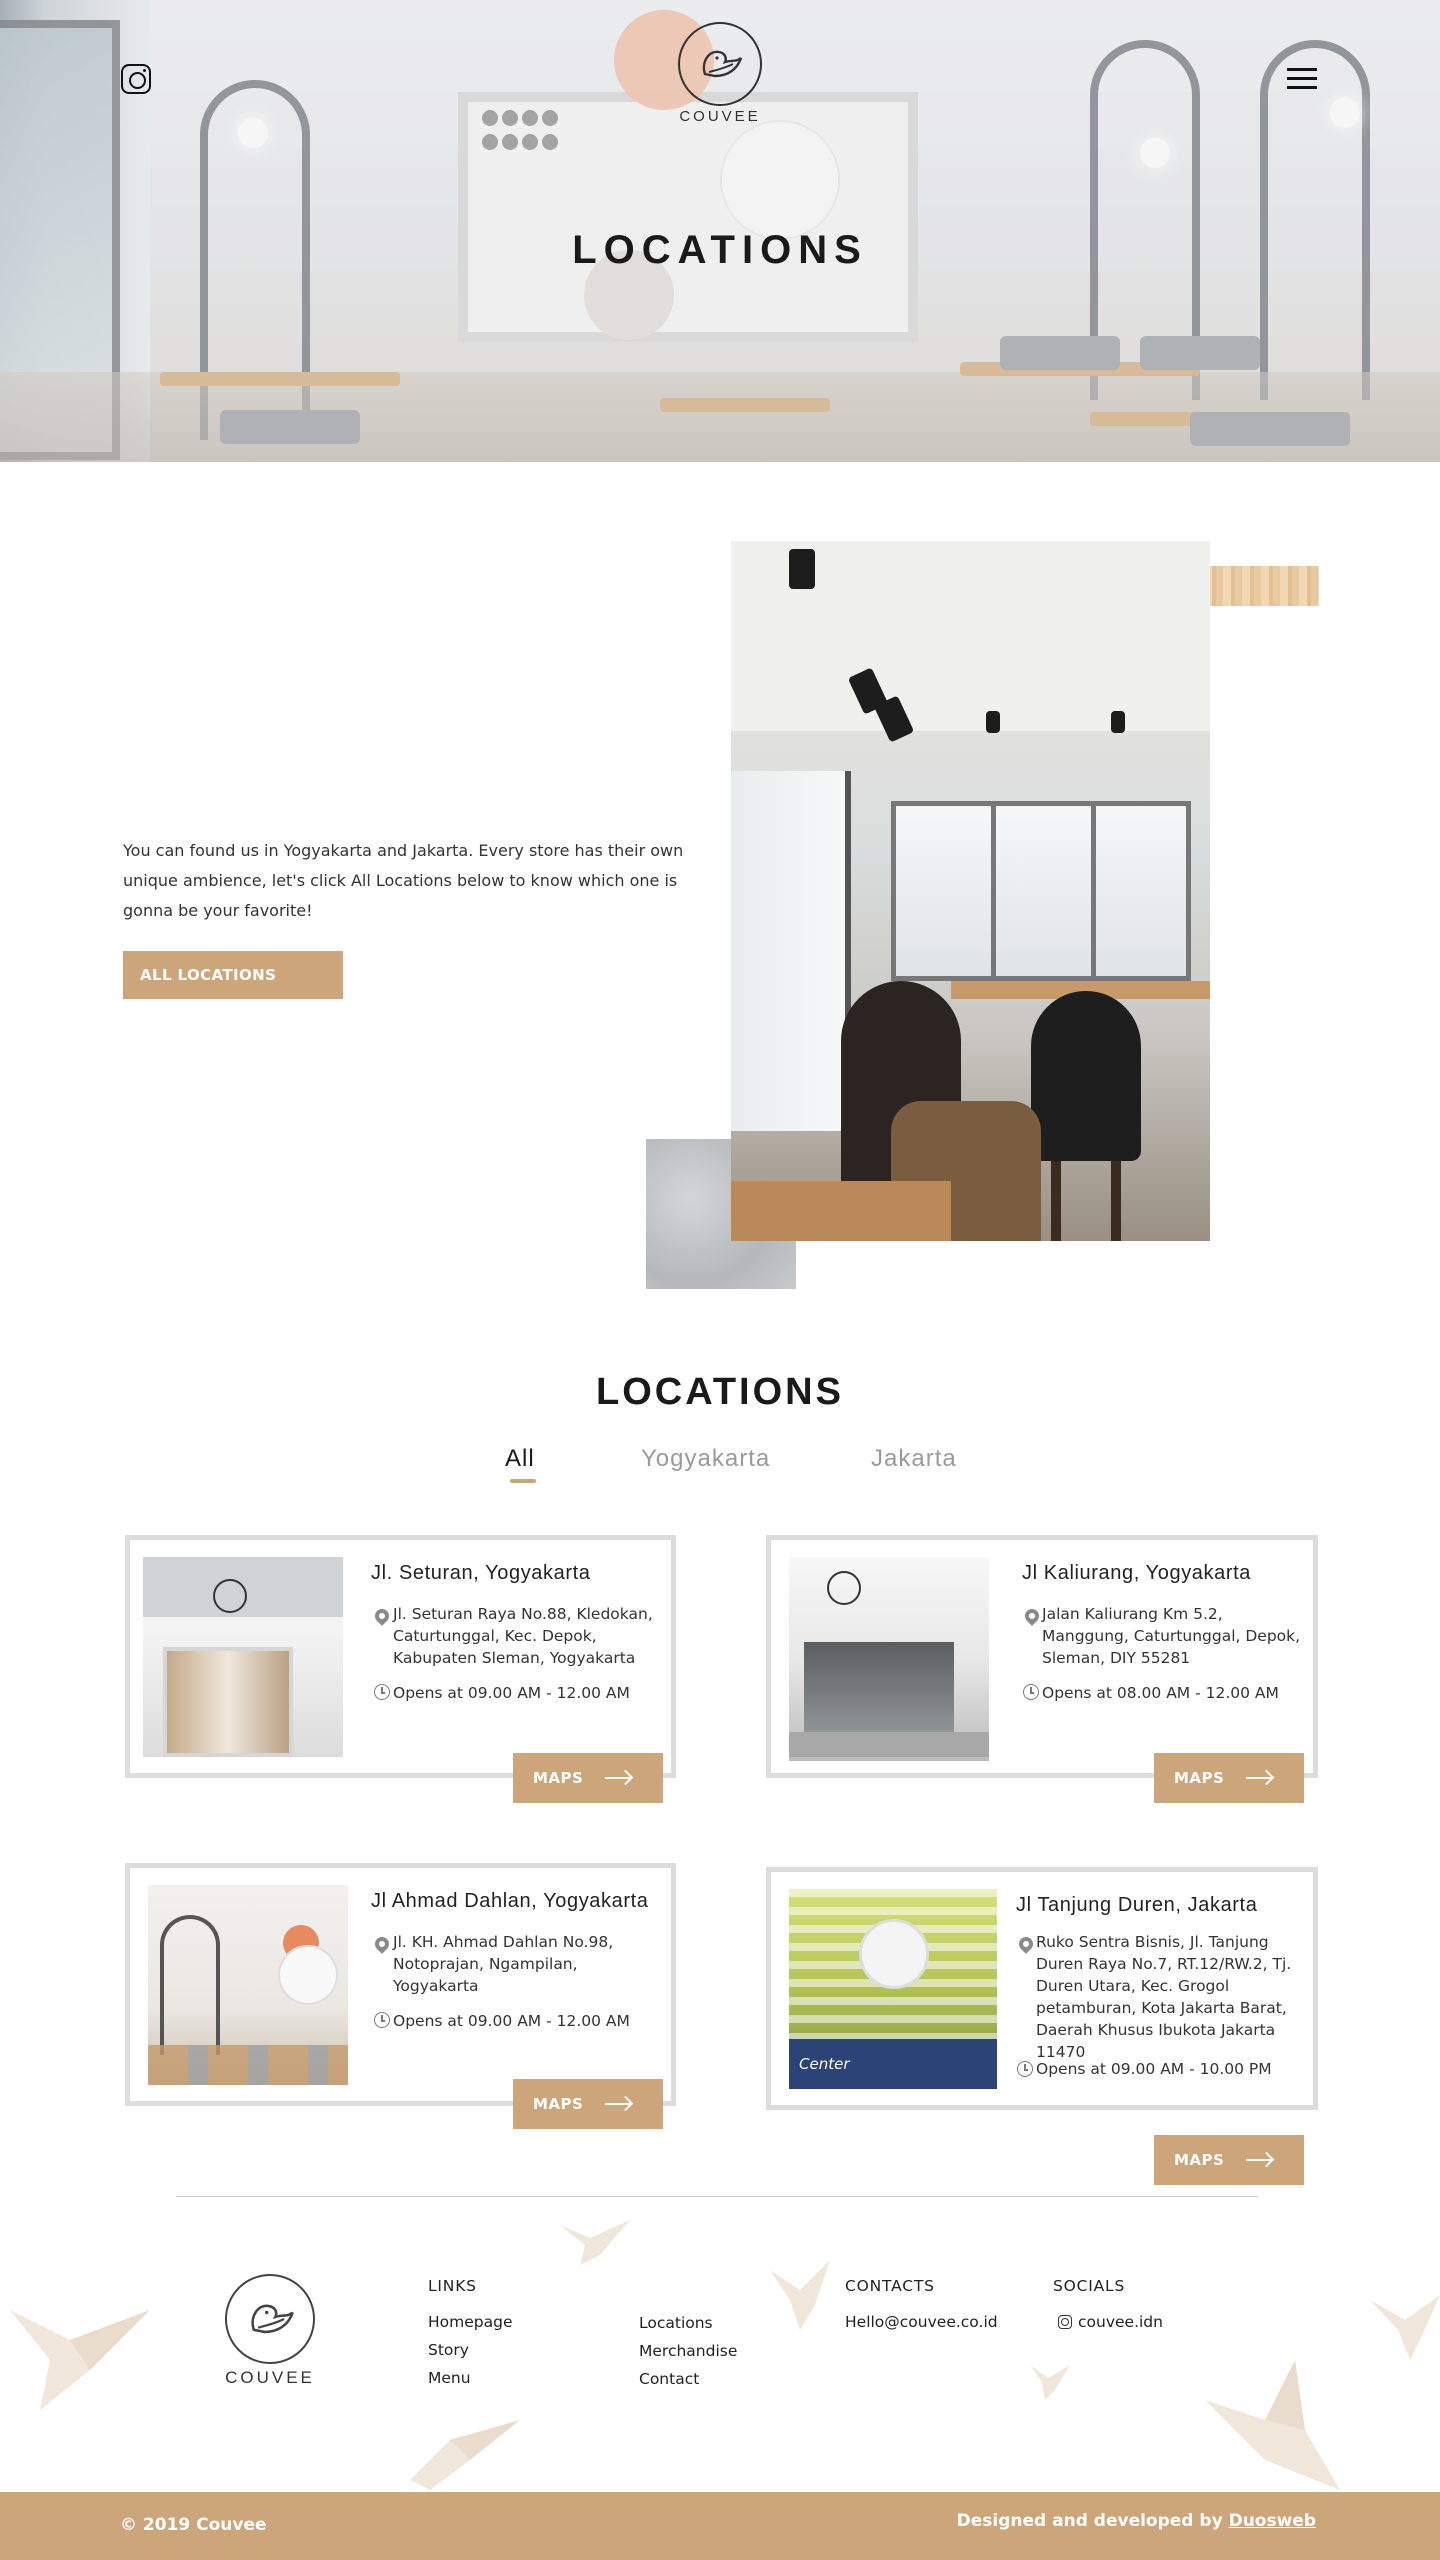 The height and width of the screenshot is (2560, 1440). I want to click on location-name: Jl Ahmad Dahlan, Yogyakarta, so click(510, 1901).